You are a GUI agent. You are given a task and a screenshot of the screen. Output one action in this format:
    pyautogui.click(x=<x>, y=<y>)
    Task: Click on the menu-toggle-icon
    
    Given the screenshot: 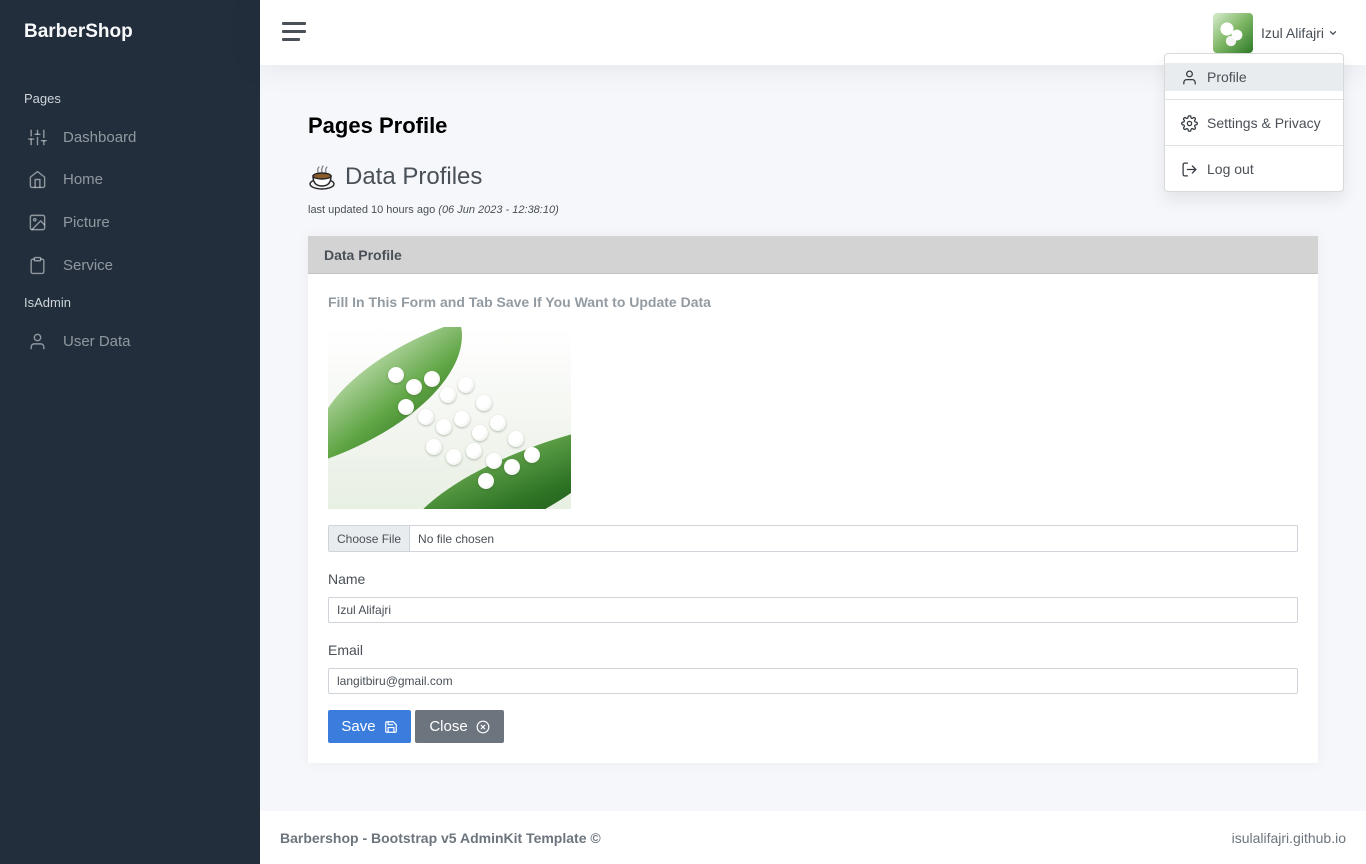 What is the action you would take?
    pyautogui.click(x=294, y=32)
    